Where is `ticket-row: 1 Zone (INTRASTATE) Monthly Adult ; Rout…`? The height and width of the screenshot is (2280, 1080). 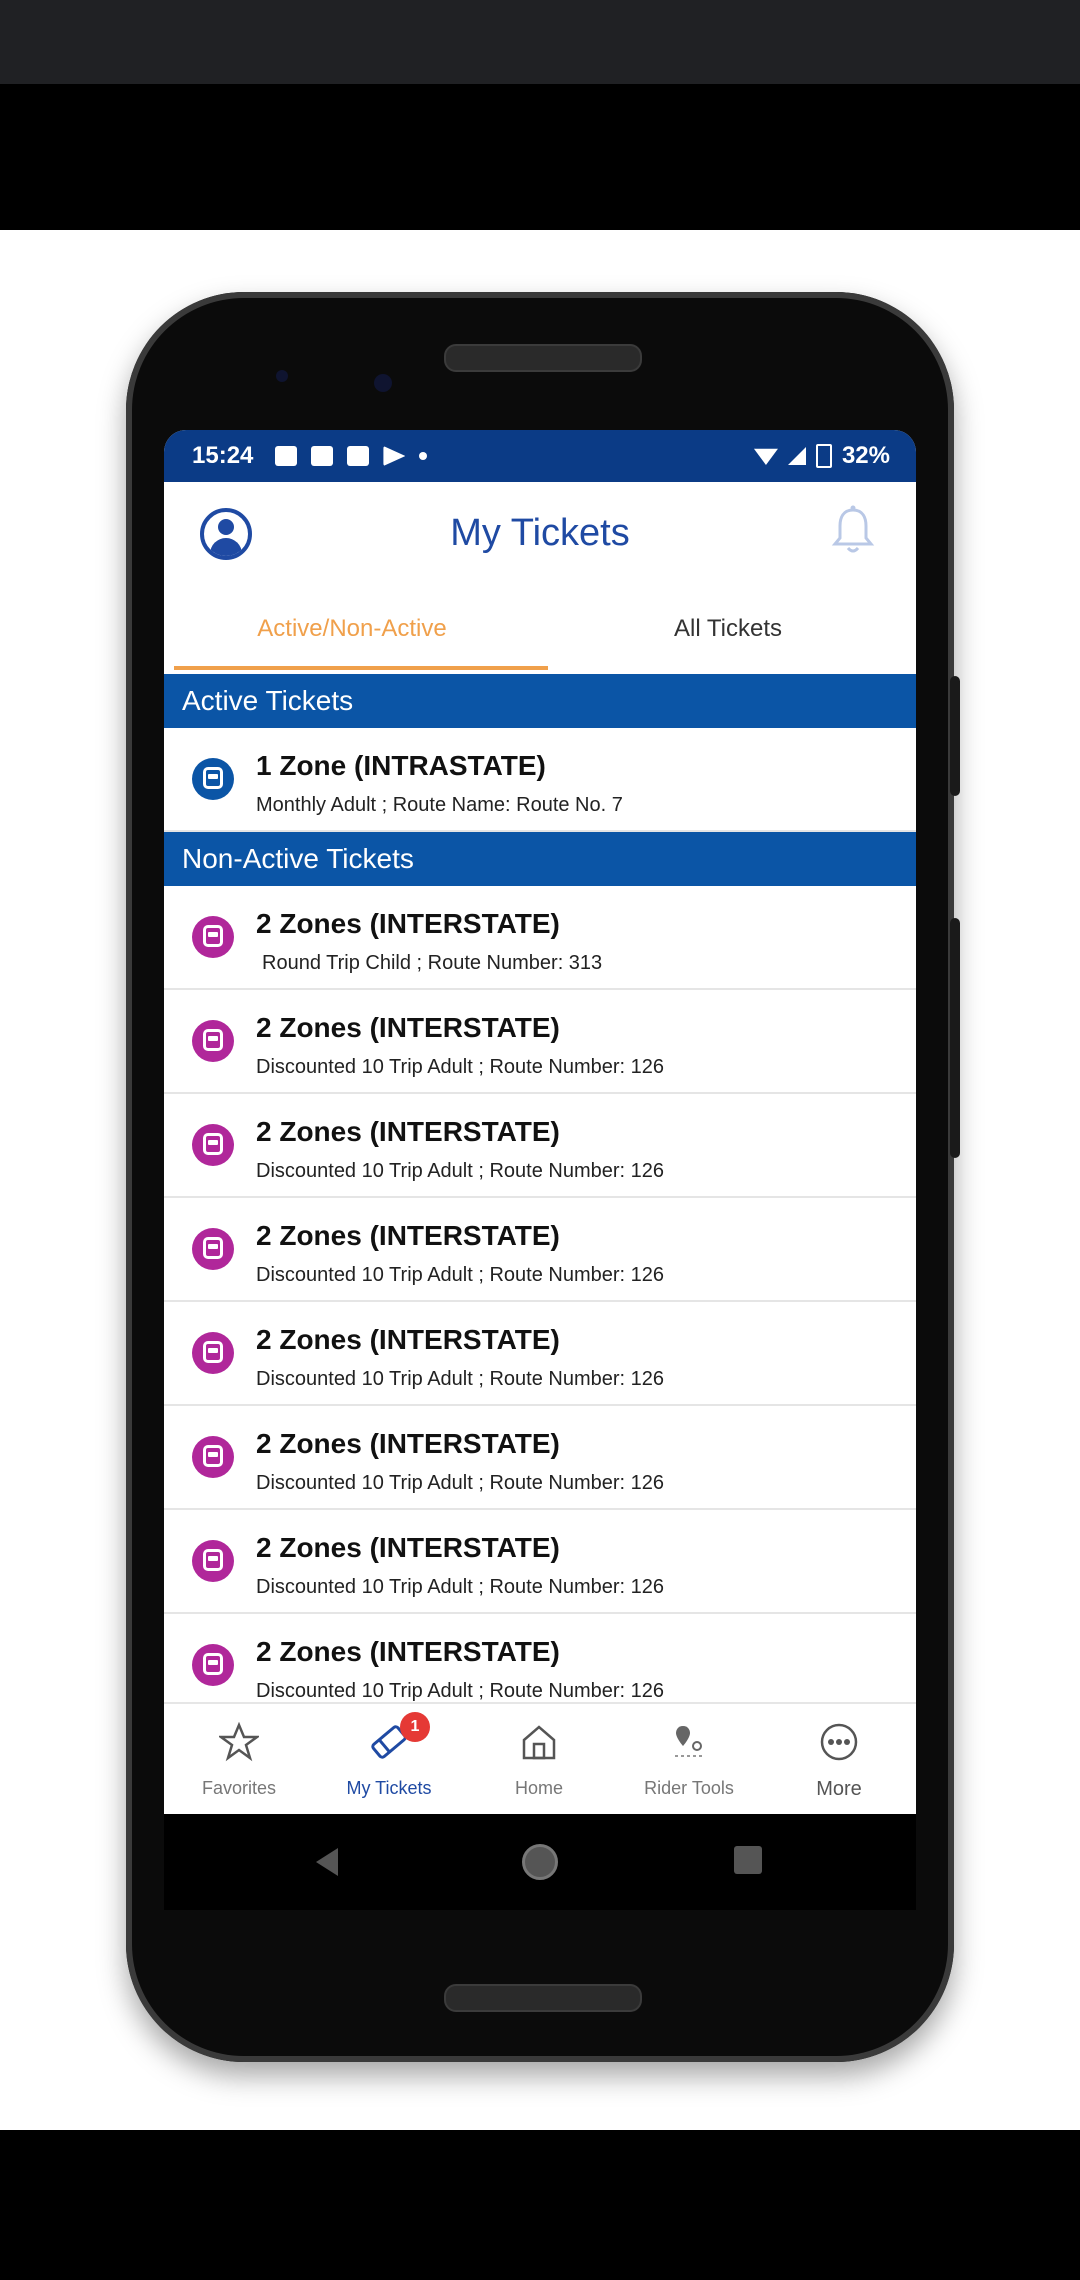
ticket-row: 1 Zone (INTRASTATE) Monthly Adult ; Rout… is located at coordinates (540, 780).